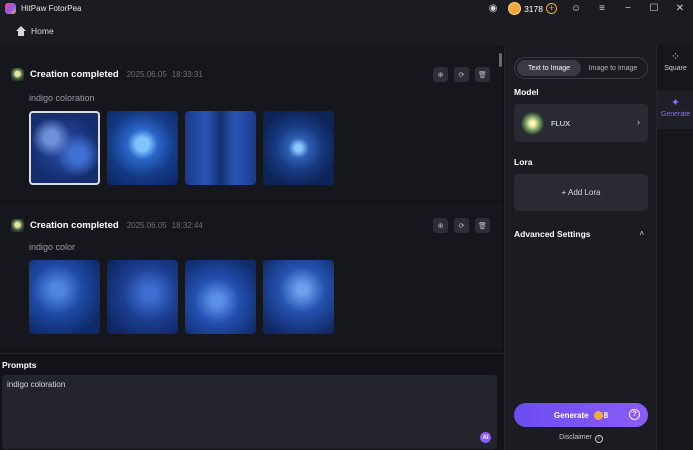  Describe the element at coordinates (485, 437) in the screenshot. I see `ai-assist-icon: AI` at that location.